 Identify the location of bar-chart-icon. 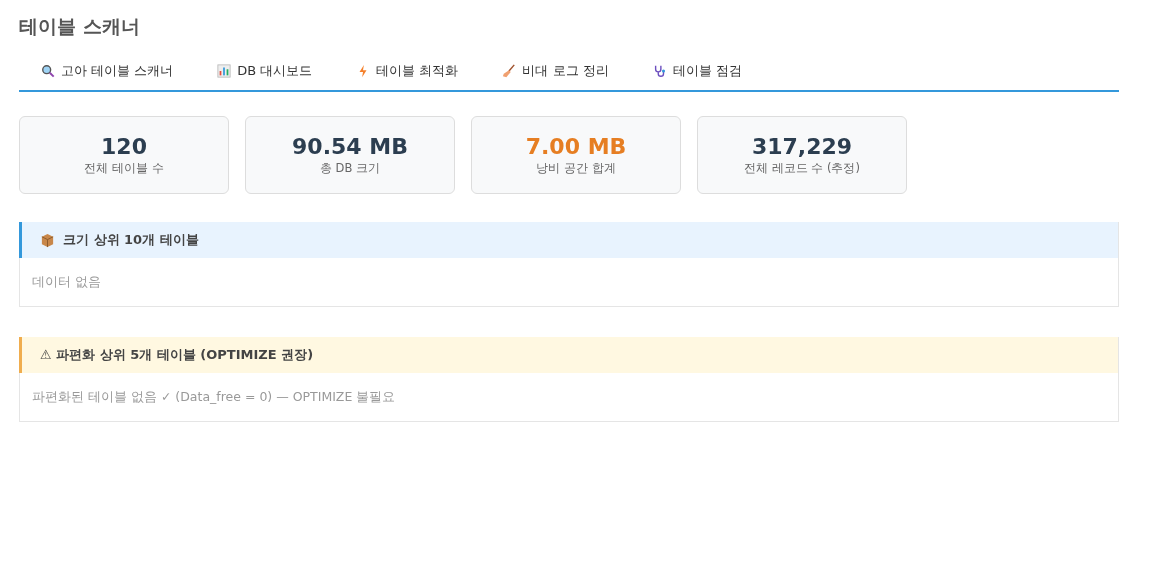
(224, 71).